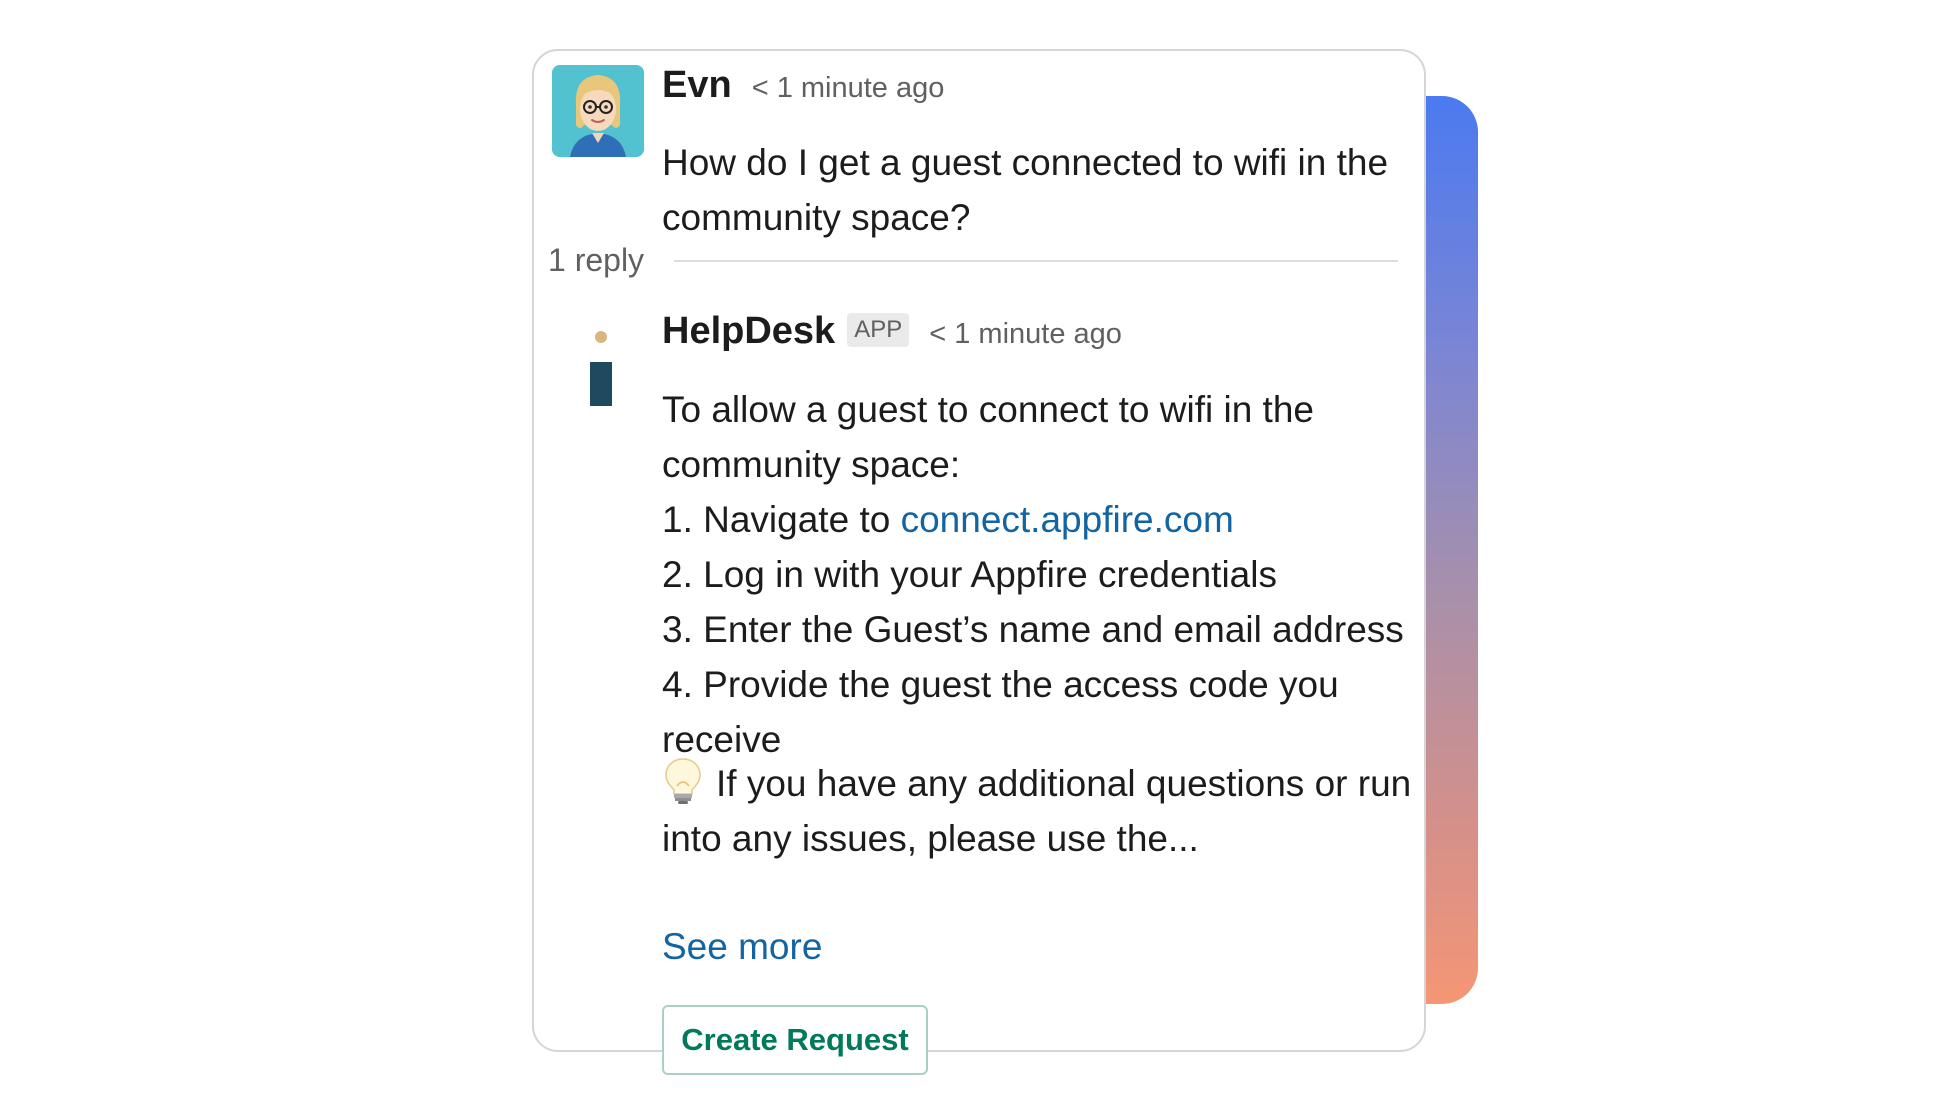 The image size is (1944, 1096). What do you see at coordinates (1036, 260) in the screenshot?
I see `reply-divider` at bounding box center [1036, 260].